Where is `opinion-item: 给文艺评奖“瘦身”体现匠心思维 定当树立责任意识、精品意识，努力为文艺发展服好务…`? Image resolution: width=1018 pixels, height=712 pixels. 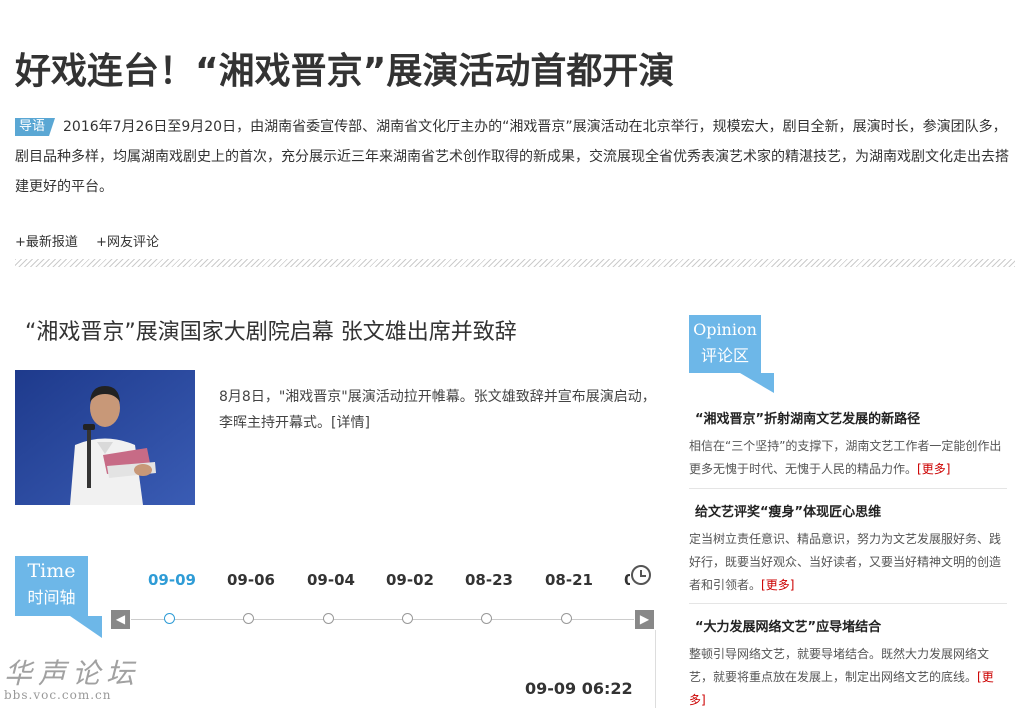
opinion-item: 给文艺评奖“瘦身”体现匠心思维 定当树立责任意识、精品意识，努力为文艺发展服好务… is located at coordinates (848, 549).